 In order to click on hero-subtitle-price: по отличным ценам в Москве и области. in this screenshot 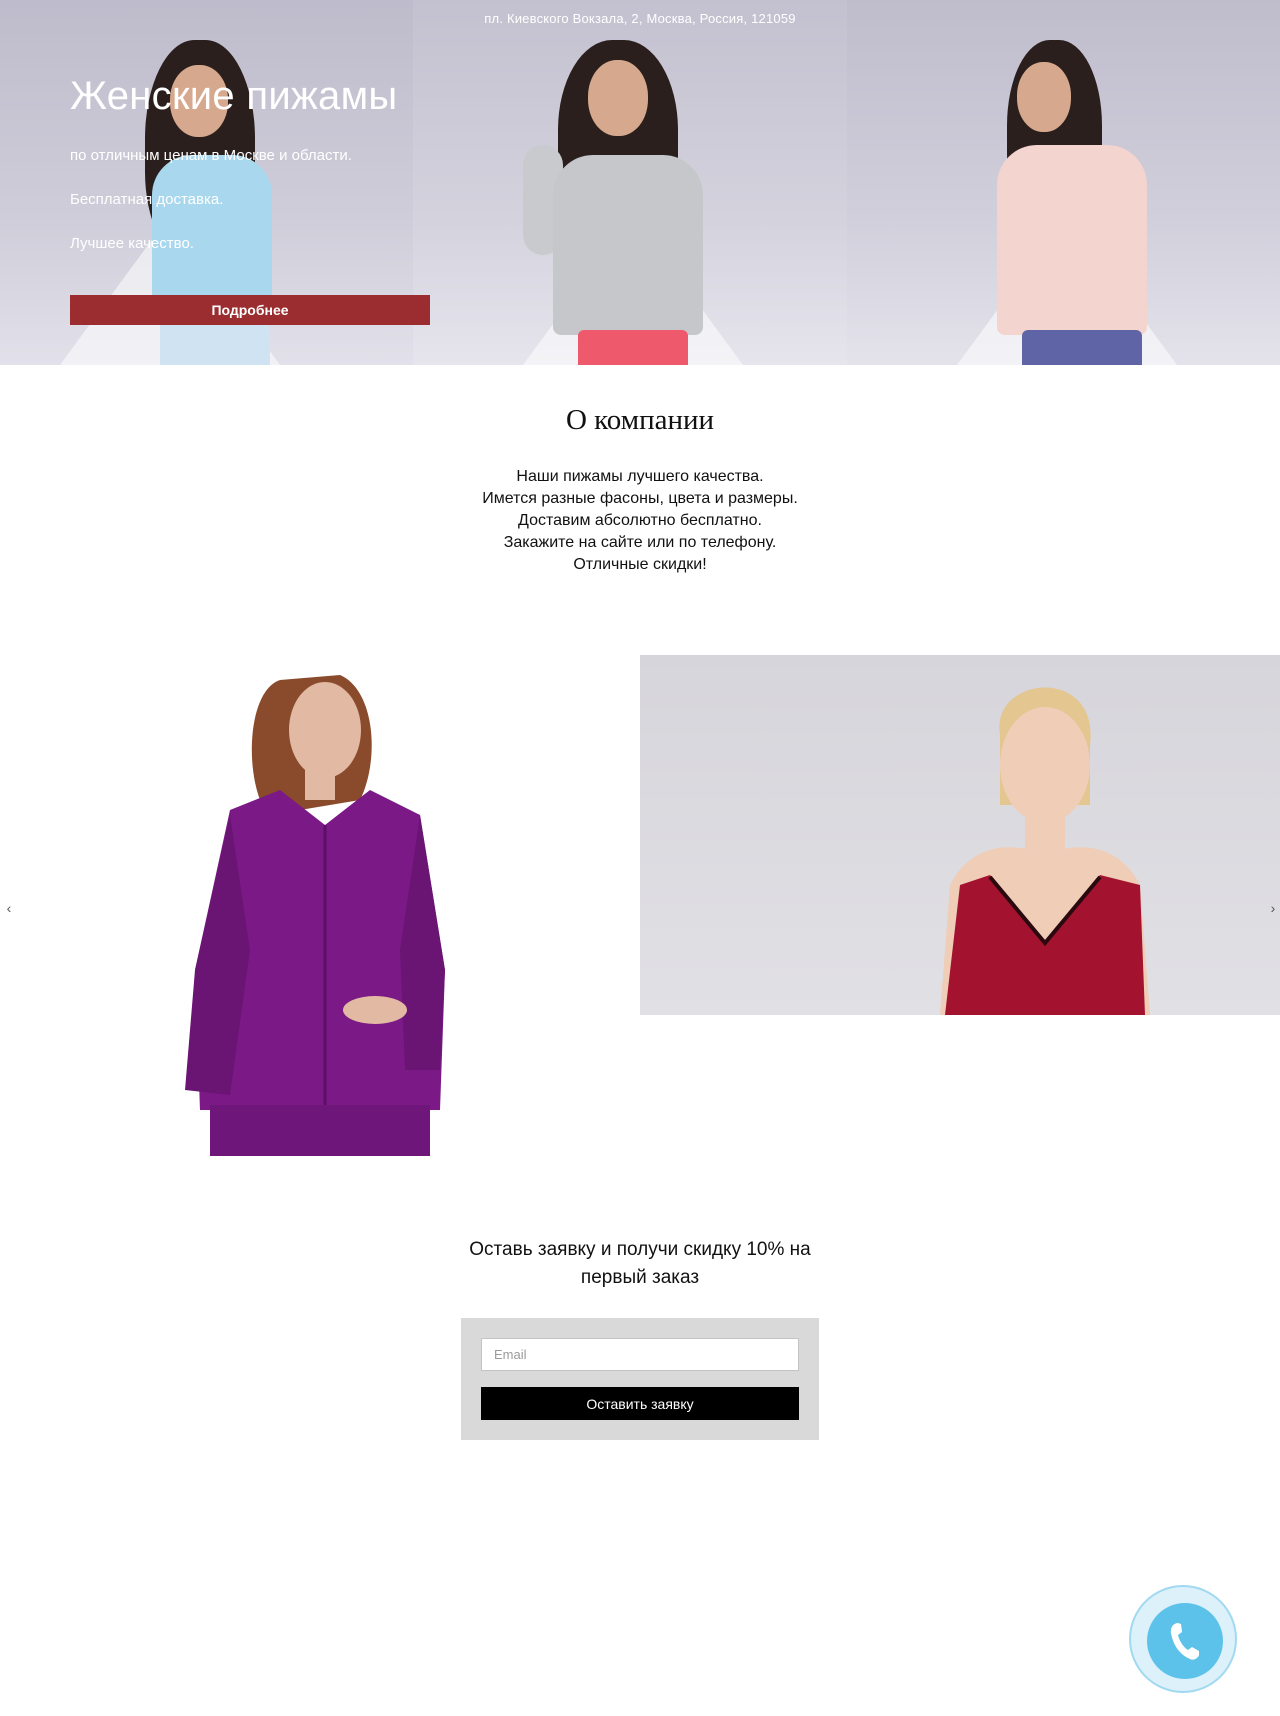, I will do `click(211, 155)`.